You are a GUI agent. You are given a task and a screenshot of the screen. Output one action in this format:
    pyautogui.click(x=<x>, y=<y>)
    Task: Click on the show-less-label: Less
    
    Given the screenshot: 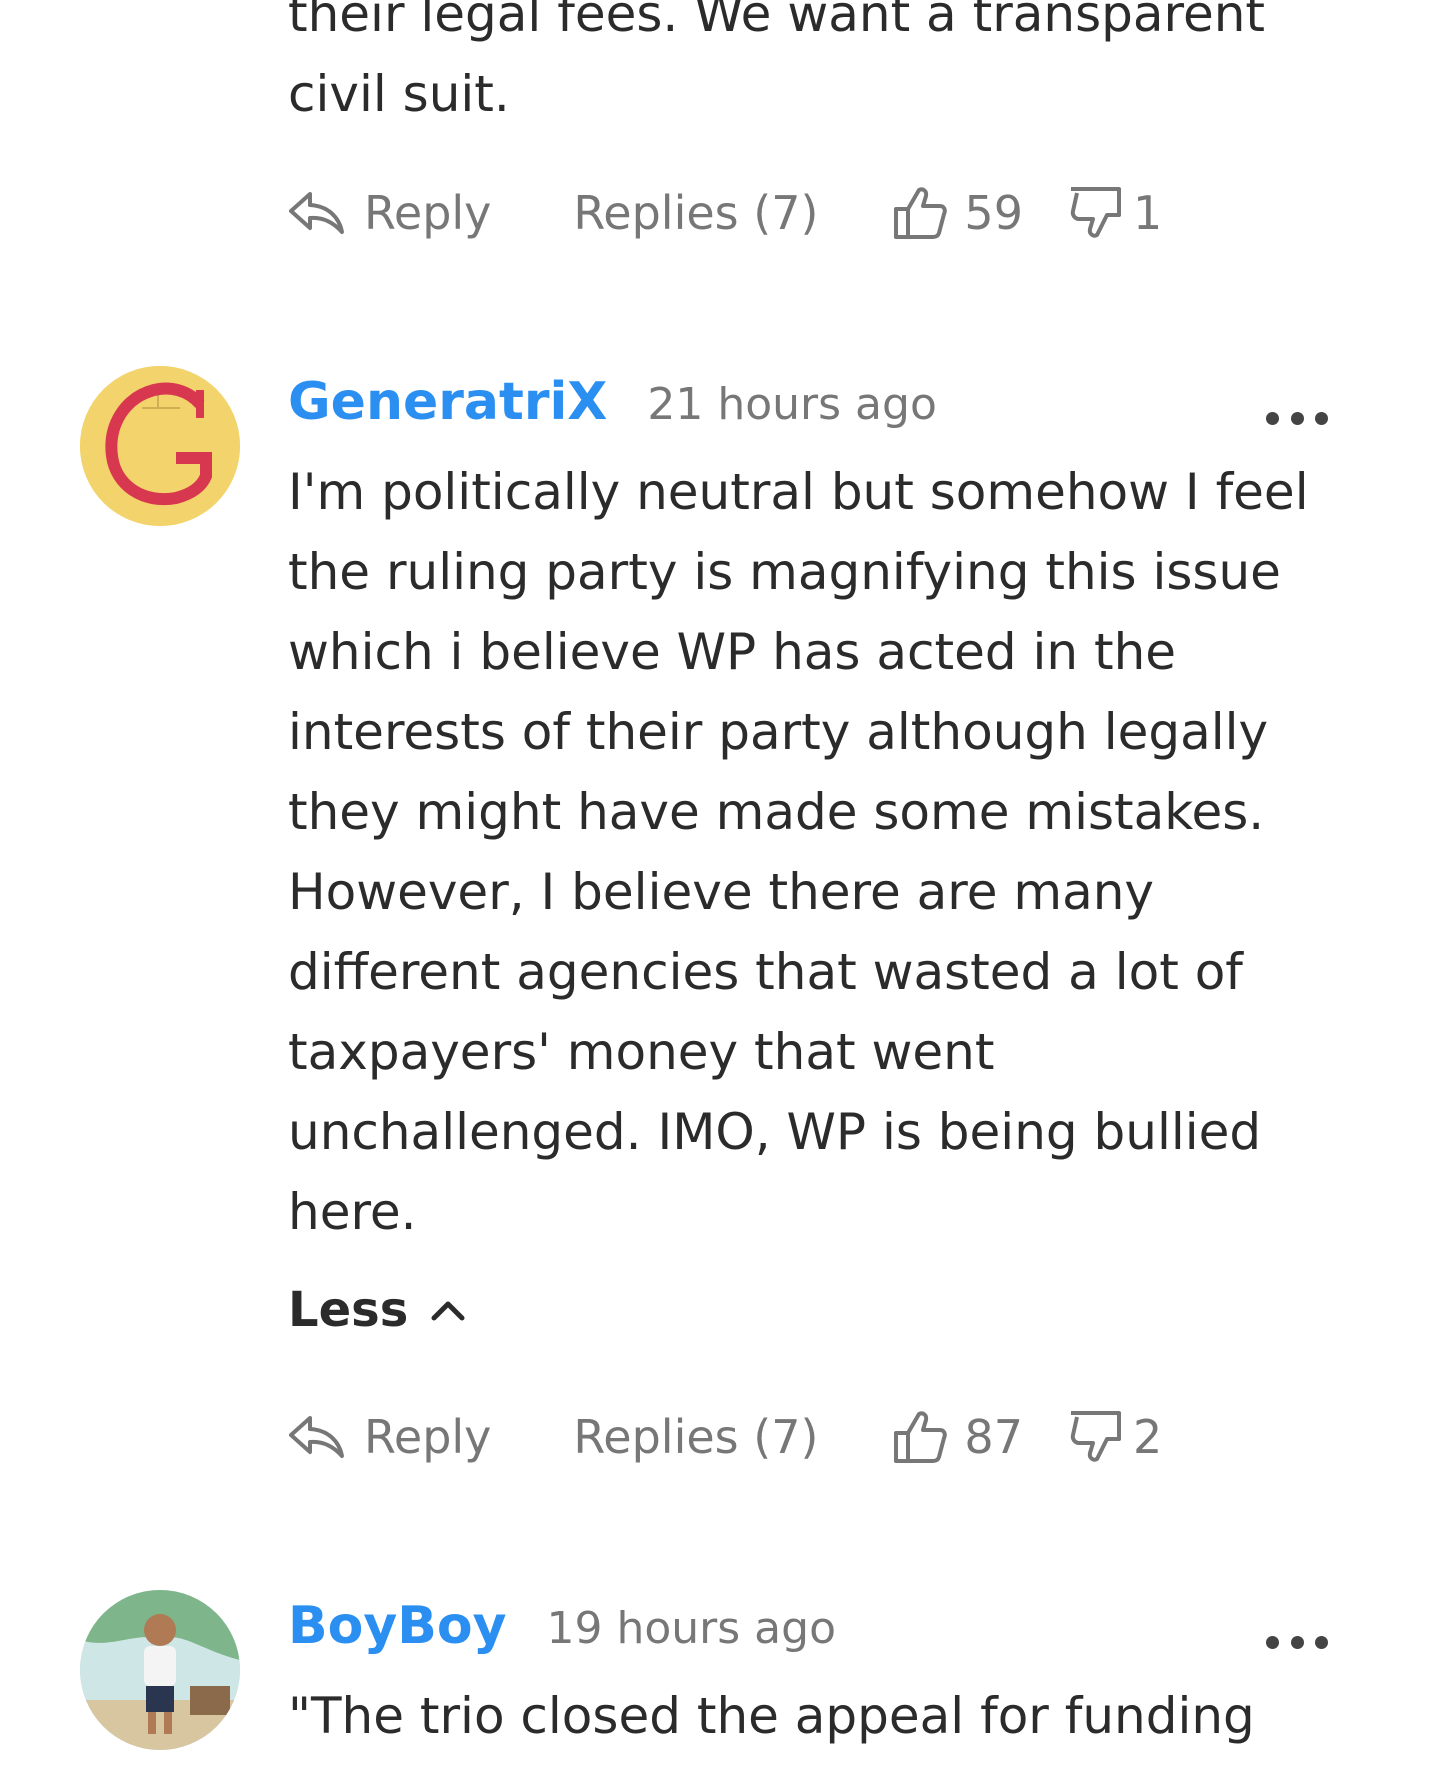 What is the action you would take?
    pyautogui.click(x=348, y=1310)
    